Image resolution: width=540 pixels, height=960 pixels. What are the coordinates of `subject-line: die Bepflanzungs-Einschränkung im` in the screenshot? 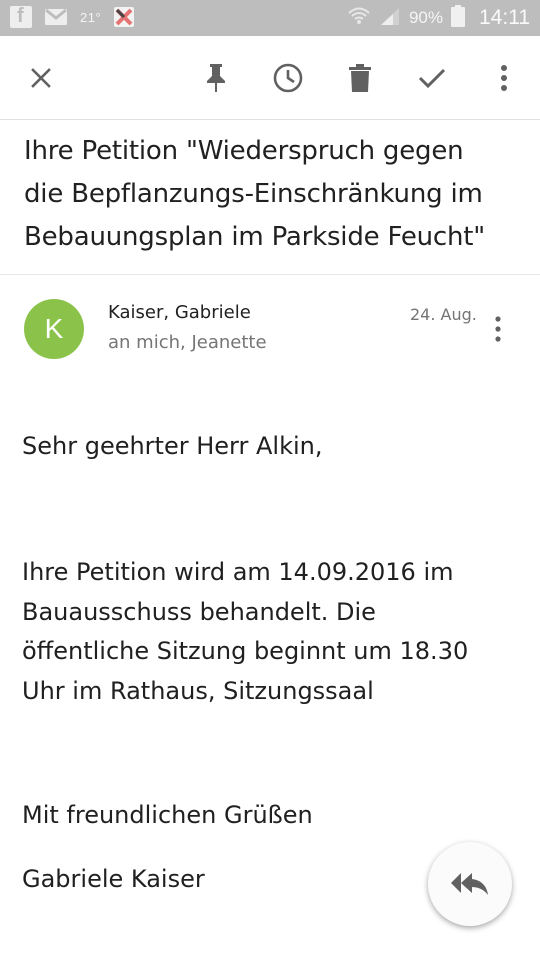 It's located at (253, 194).